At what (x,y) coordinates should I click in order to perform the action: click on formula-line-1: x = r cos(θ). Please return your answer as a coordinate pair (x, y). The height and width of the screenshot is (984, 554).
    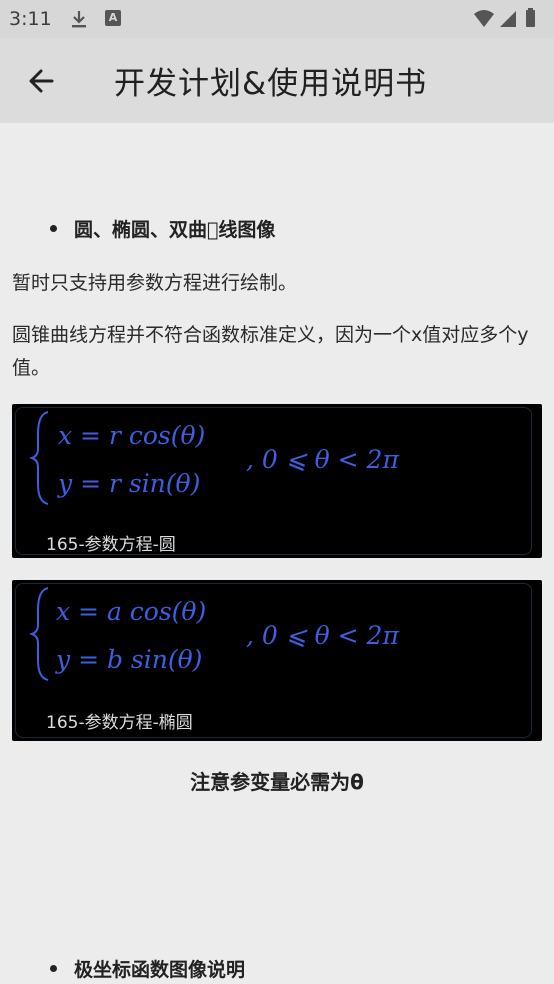
    Looking at the image, I should click on (131, 435).